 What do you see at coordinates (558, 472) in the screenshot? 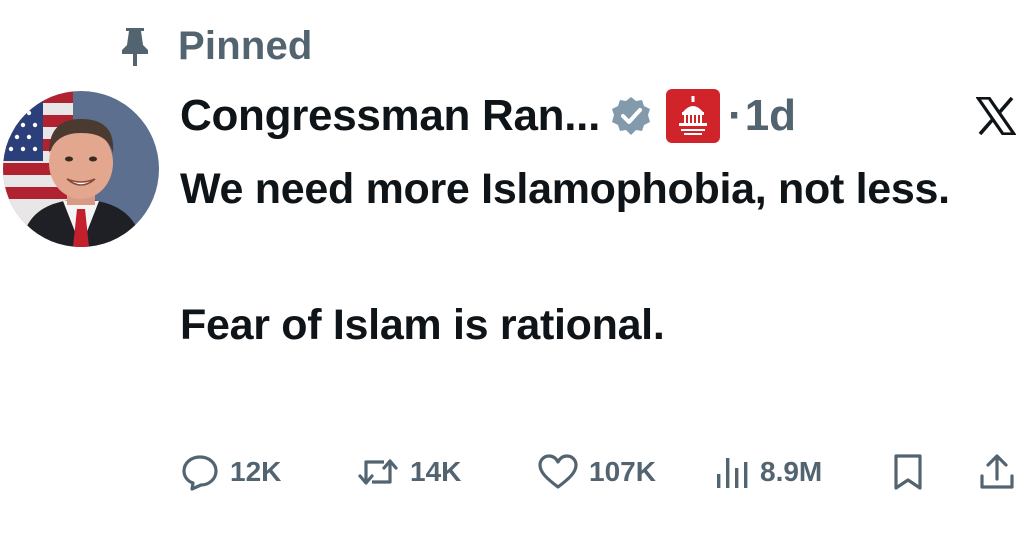
I see `heart-icon` at bounding box center [558, 472].